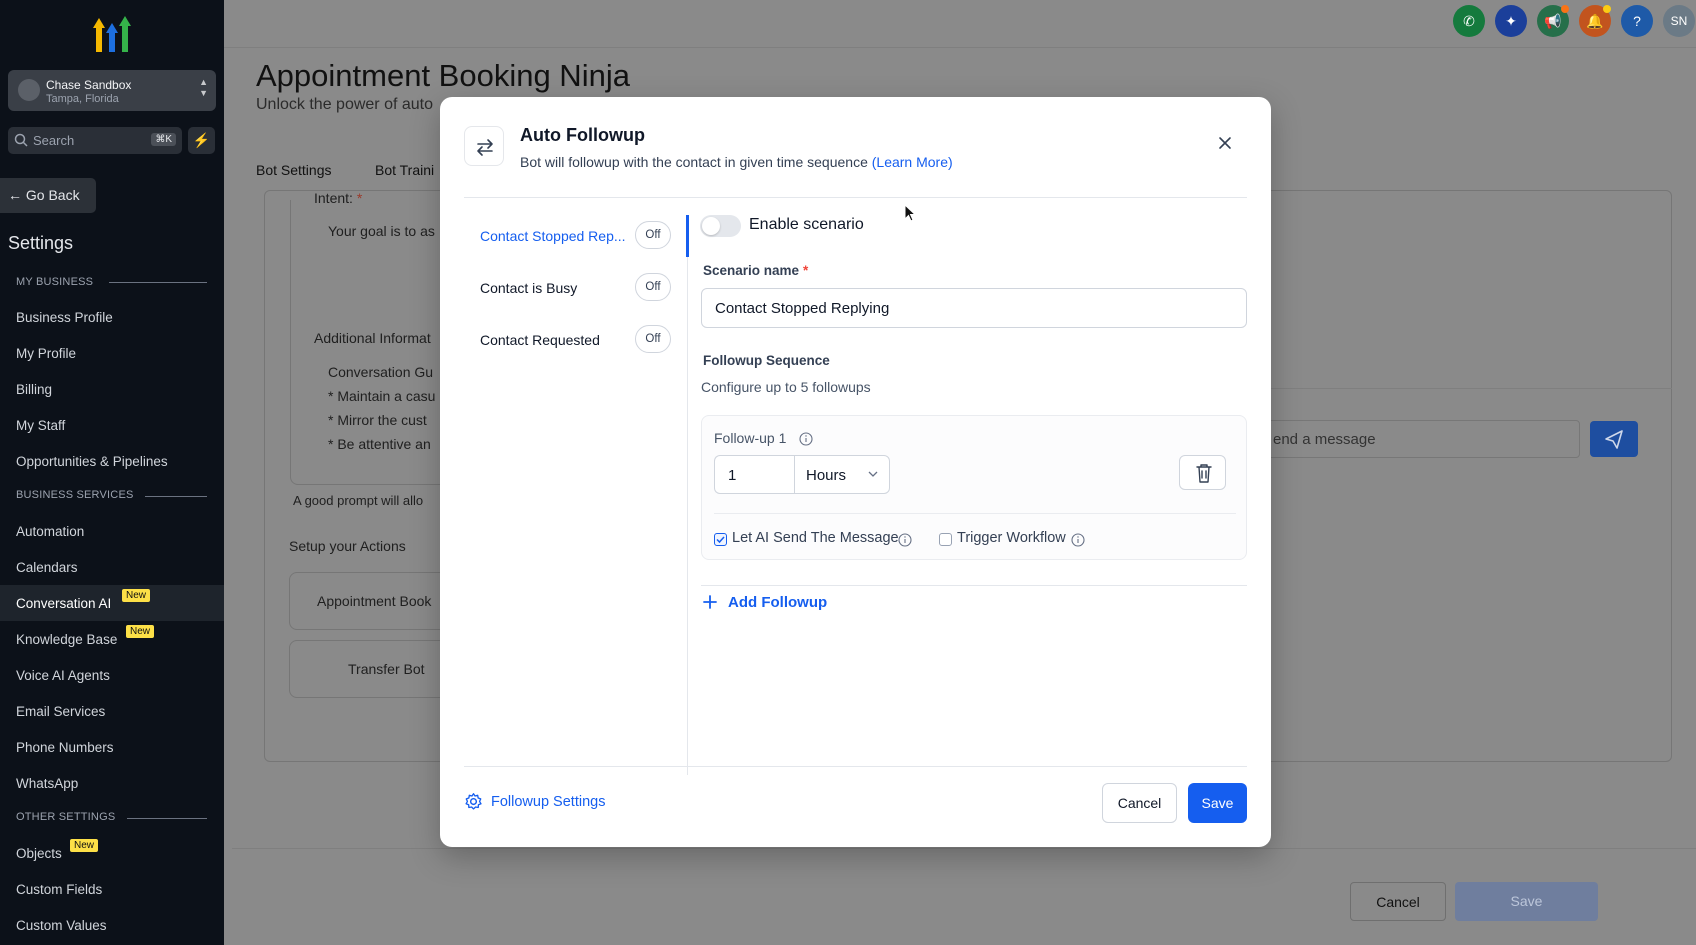  What do you see at coordinates (60, 711) in the screenshot?
I see `sidebar-item-email-services: Email Services` at bounding box center [60, 711].